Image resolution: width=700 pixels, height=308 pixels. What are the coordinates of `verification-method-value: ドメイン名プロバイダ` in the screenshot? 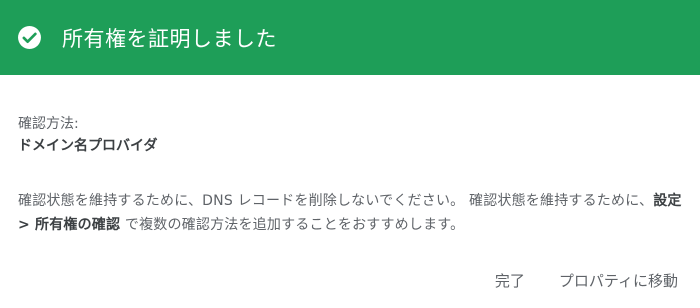 It's located at (88, 146).